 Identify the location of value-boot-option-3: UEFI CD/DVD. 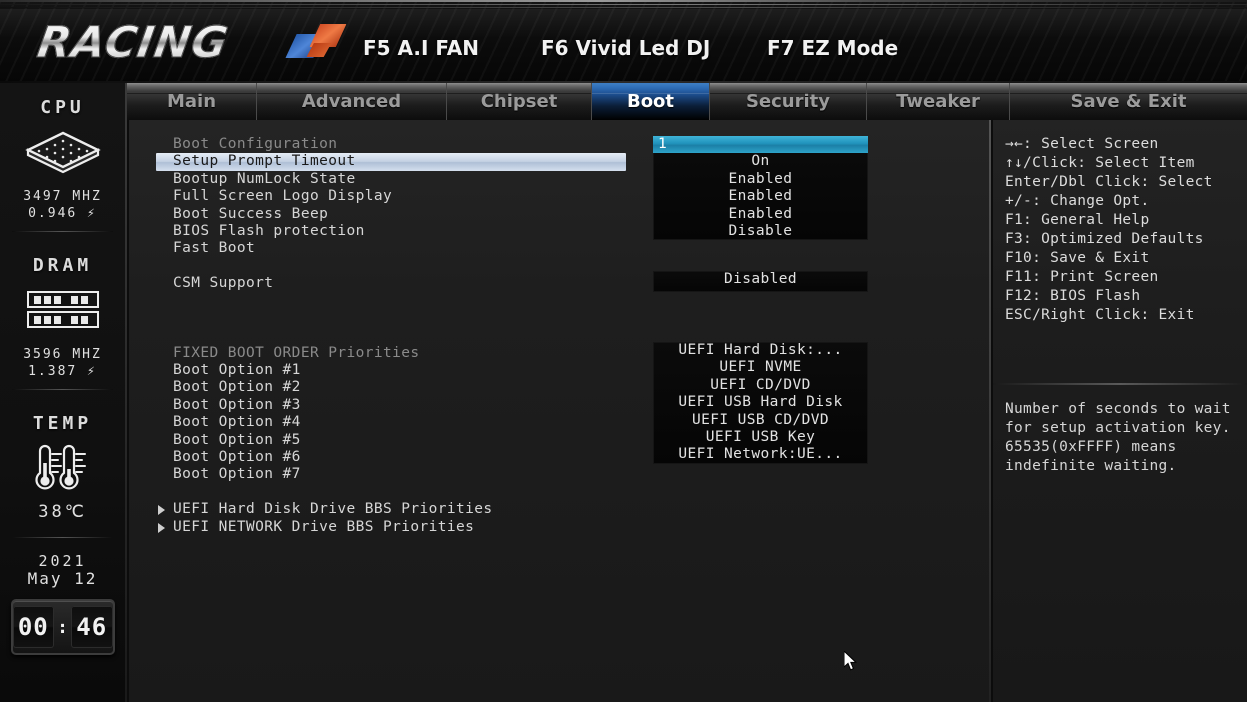
(760, 385).